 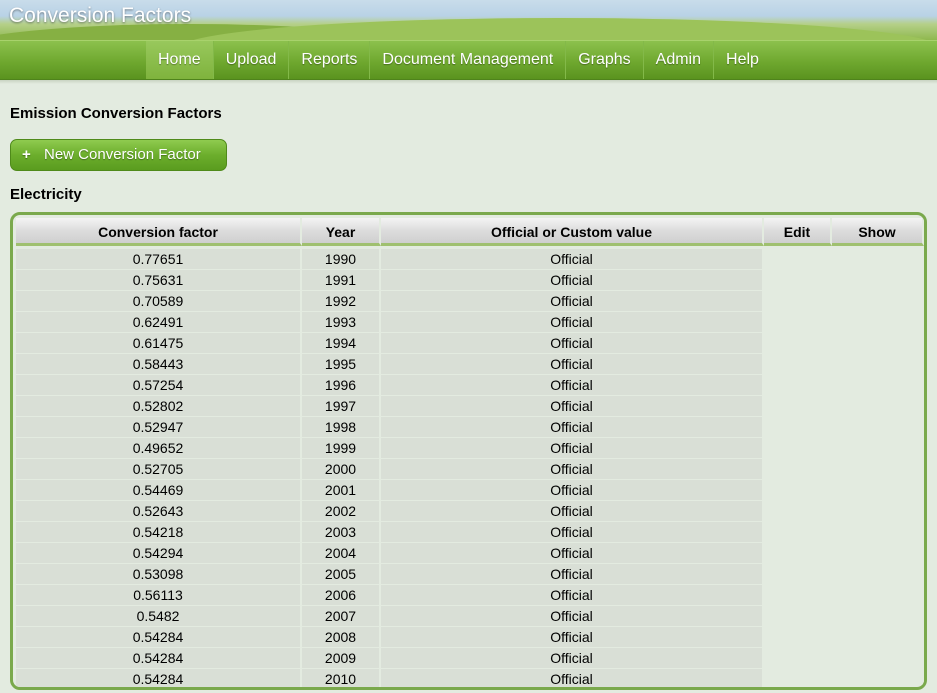 I want to click on table-row: 0.61475 1994 Official, so click(x=470, y=343).